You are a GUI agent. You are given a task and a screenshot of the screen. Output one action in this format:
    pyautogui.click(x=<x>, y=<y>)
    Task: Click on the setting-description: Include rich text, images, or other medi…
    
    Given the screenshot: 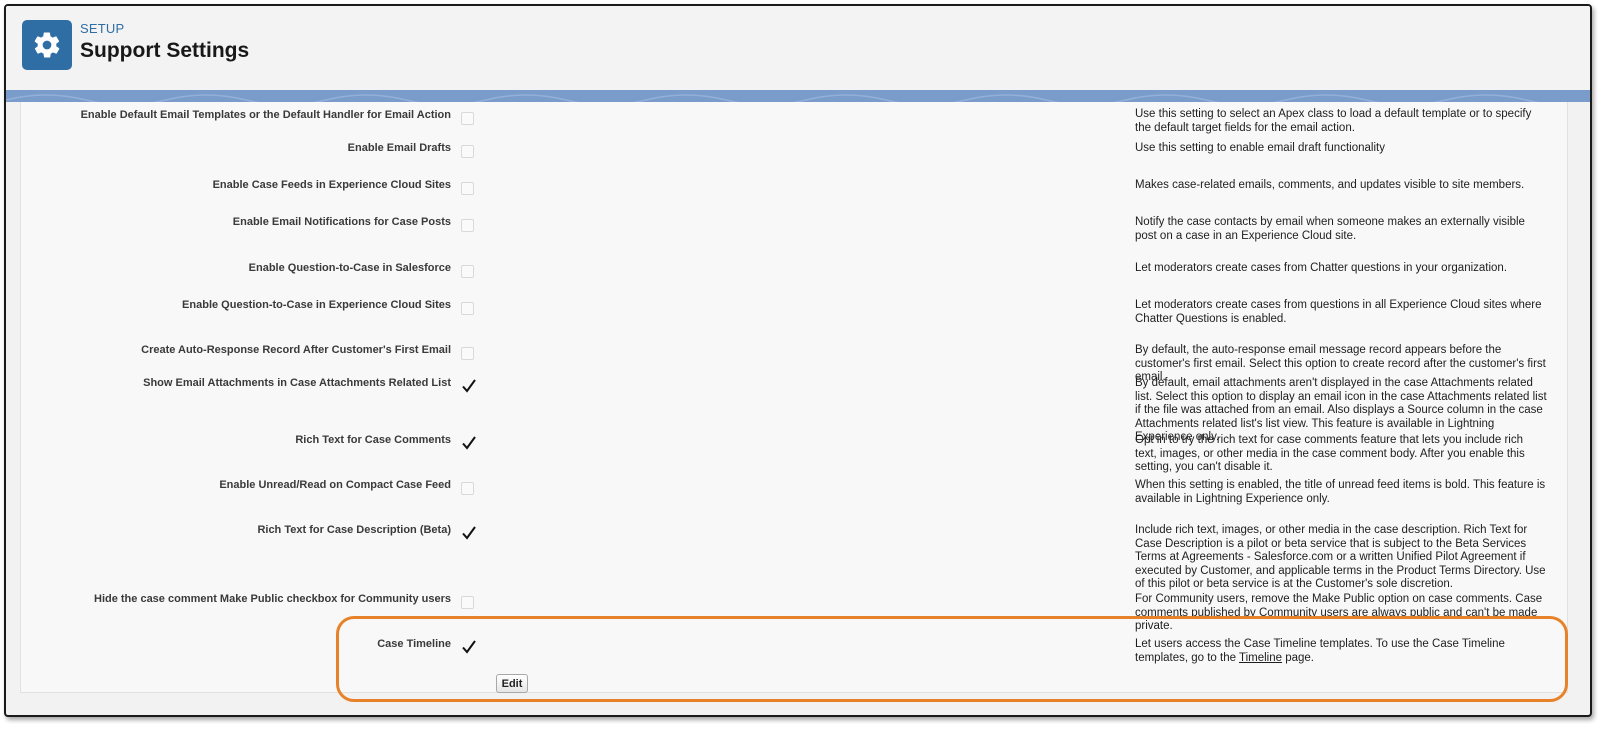 What is the action you would take?
    pyautogui.click(x=1340, y=557)
    